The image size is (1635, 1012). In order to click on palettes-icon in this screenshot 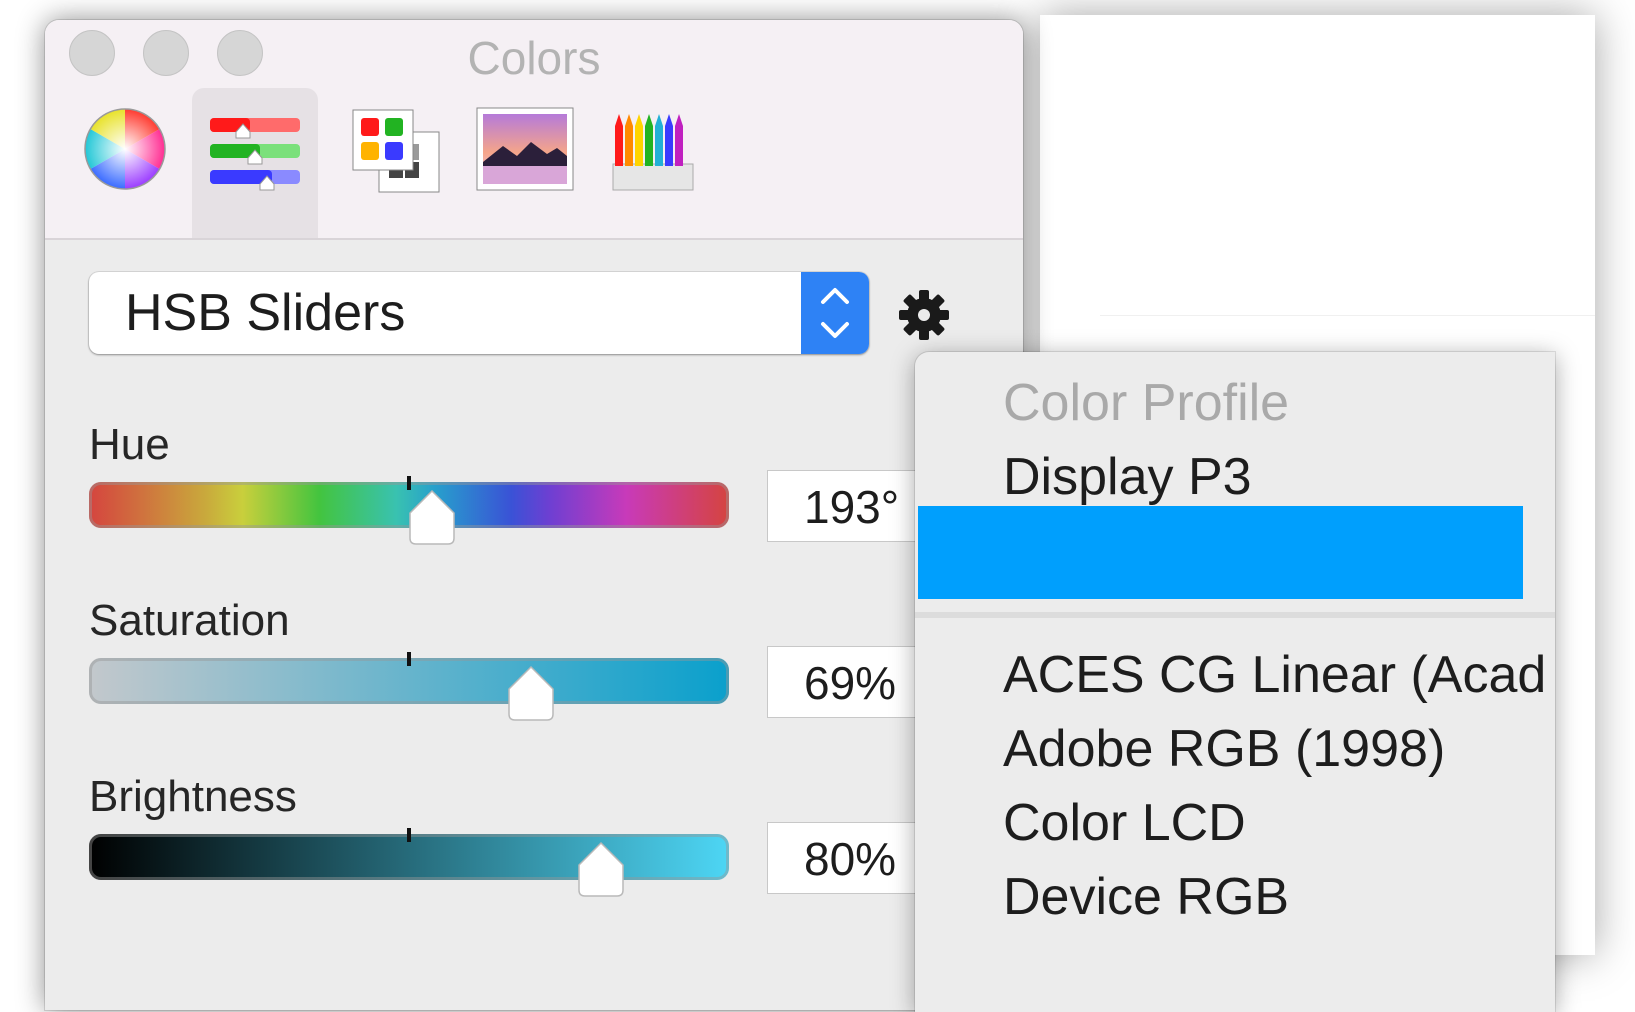, I will do `click(396, 151)`.